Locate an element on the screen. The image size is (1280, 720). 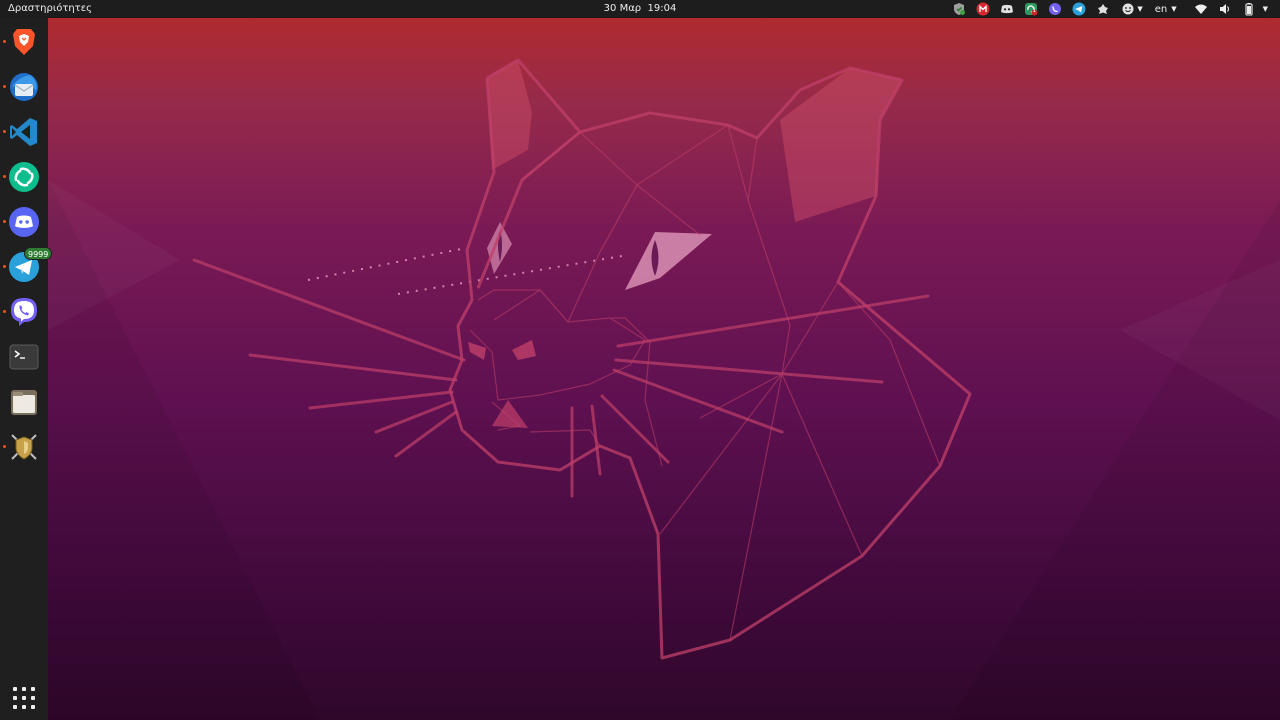
show-applications-button is located at coordinates (24, 698).